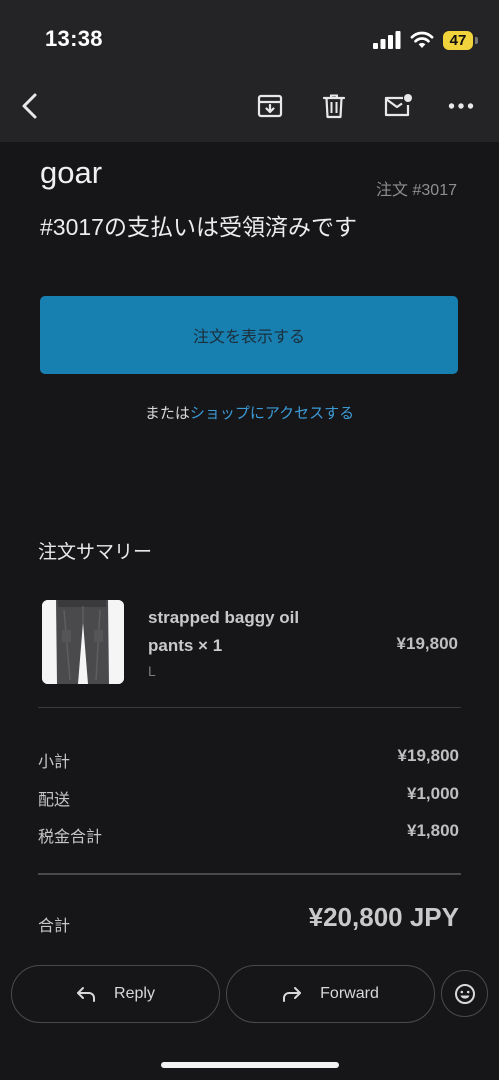 This screenshot has height=1080, width=499. I want to click on reply-button: Reply, so click(115, 994).